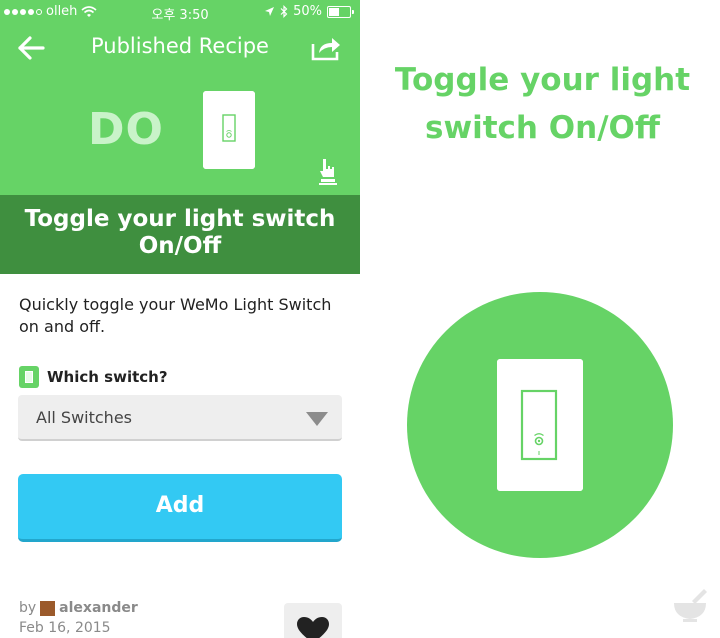  What do you see at coordinates (542, 80) in the screenshot?
I see `preview-title-line1: Toggle your light` at bounding box center [542, 80].